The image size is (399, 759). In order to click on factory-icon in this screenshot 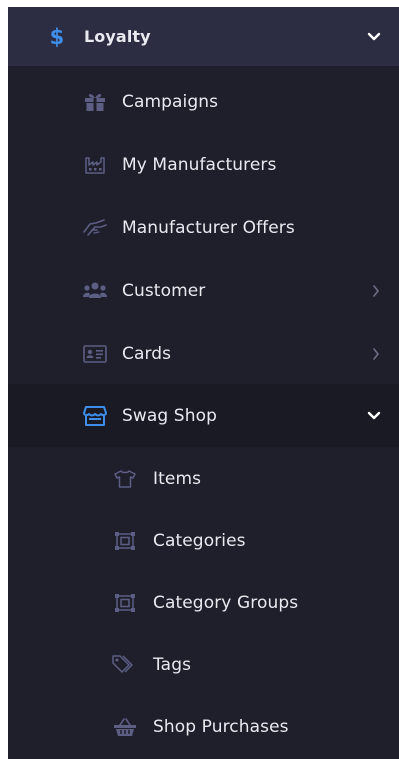, I will do `click(95, 165)`.